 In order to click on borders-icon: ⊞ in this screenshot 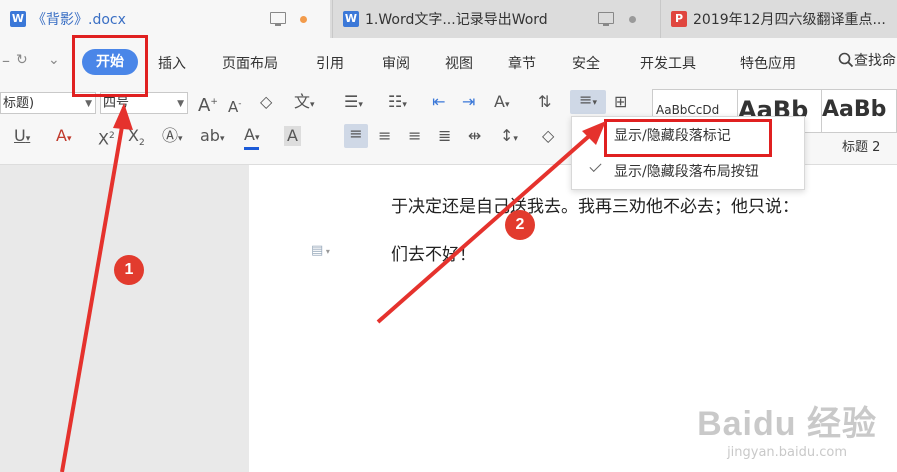, I will do `click(620, 102)`.